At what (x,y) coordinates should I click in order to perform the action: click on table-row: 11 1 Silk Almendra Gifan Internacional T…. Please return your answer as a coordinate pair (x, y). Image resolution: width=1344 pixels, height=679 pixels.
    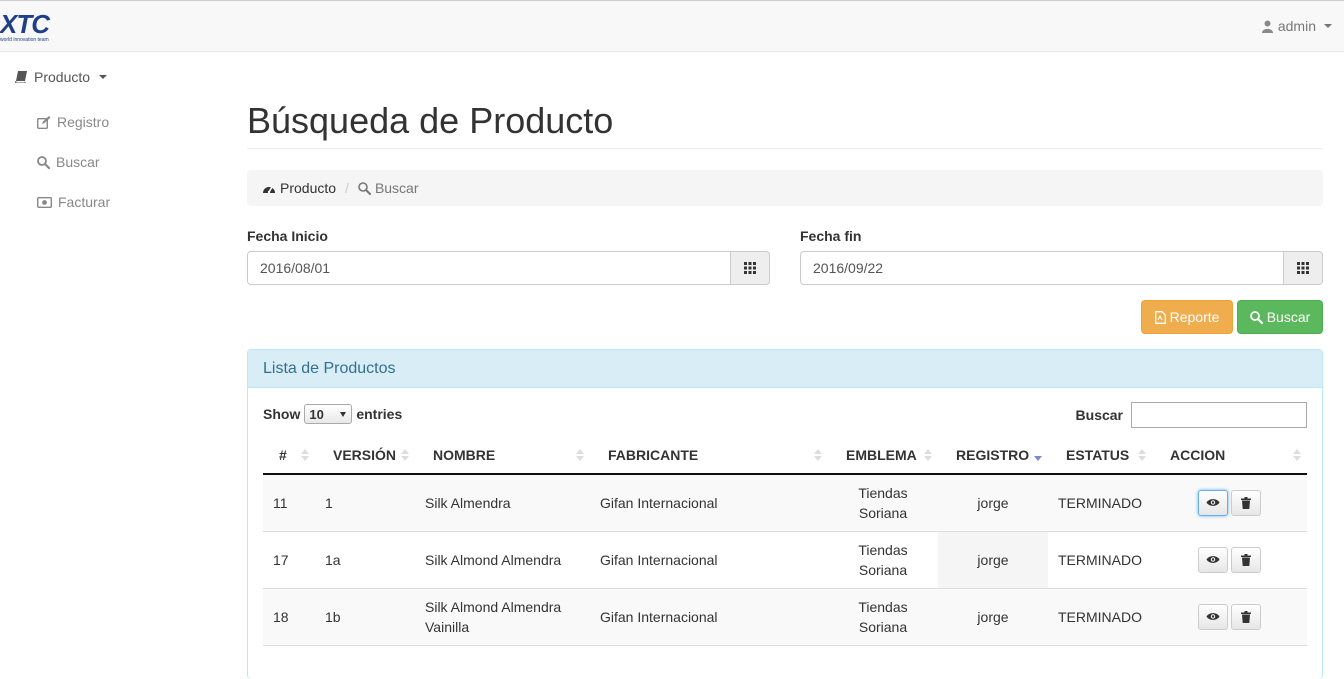
    Looking at the image, I should click on (785, 503).